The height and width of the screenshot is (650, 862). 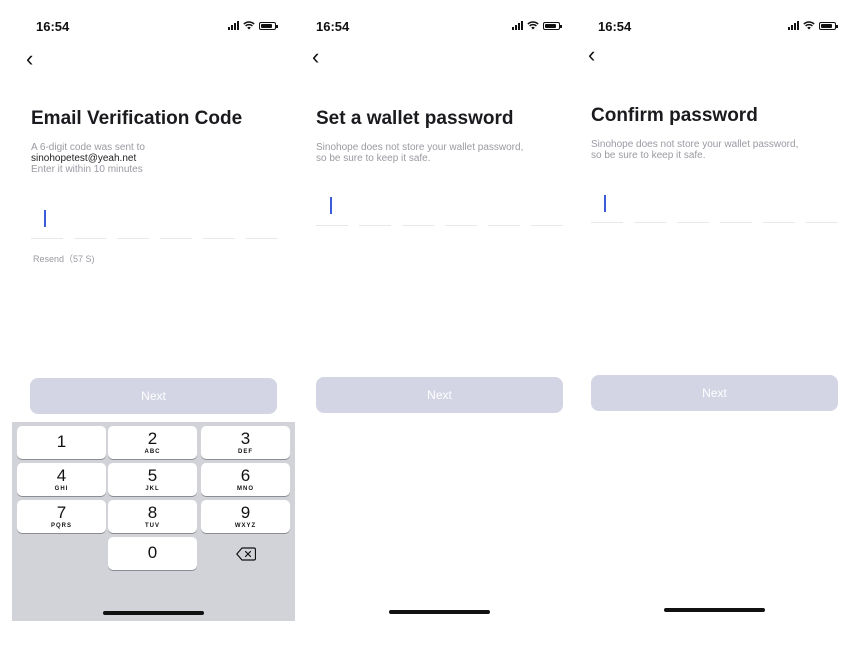 What do you see at coordinates (415, 118) in the screenshot?
I see `page-title: Set a wallet password` at bounding box center [415, 118].